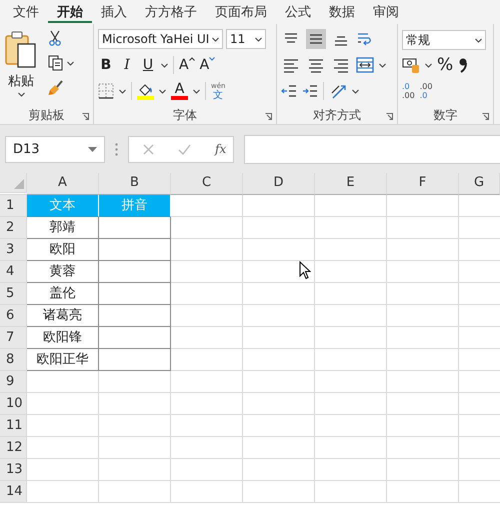 The height and width of the screenshot is (505, 500). What do you see at coordinates (46, 115) in the screenshot?
I see `group-label: 剪贴板` at bounding box center [46, 115].